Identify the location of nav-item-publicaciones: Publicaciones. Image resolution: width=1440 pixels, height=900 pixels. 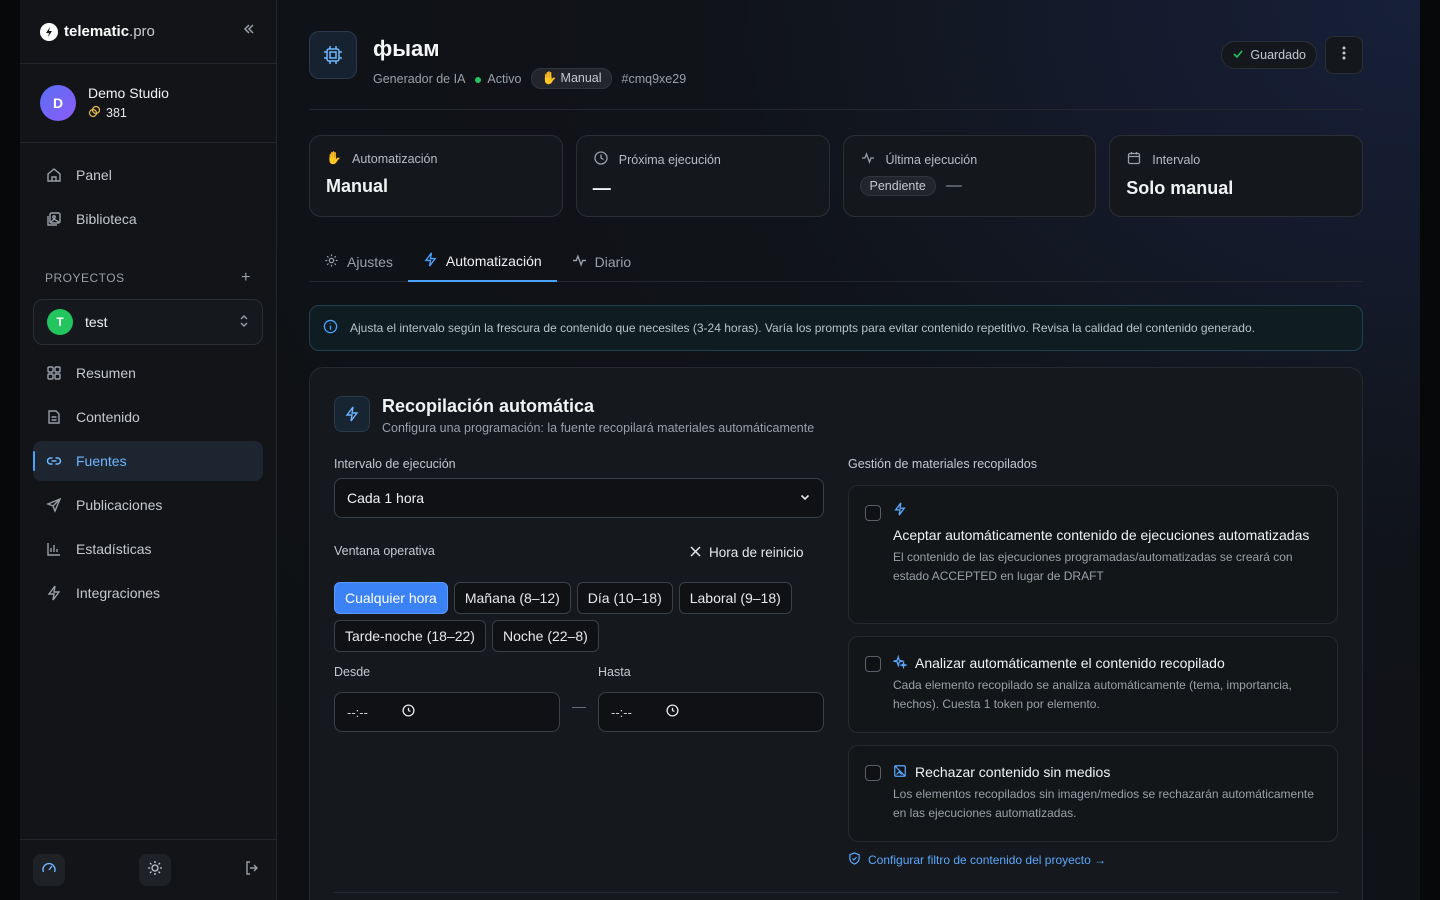
(148, 505).